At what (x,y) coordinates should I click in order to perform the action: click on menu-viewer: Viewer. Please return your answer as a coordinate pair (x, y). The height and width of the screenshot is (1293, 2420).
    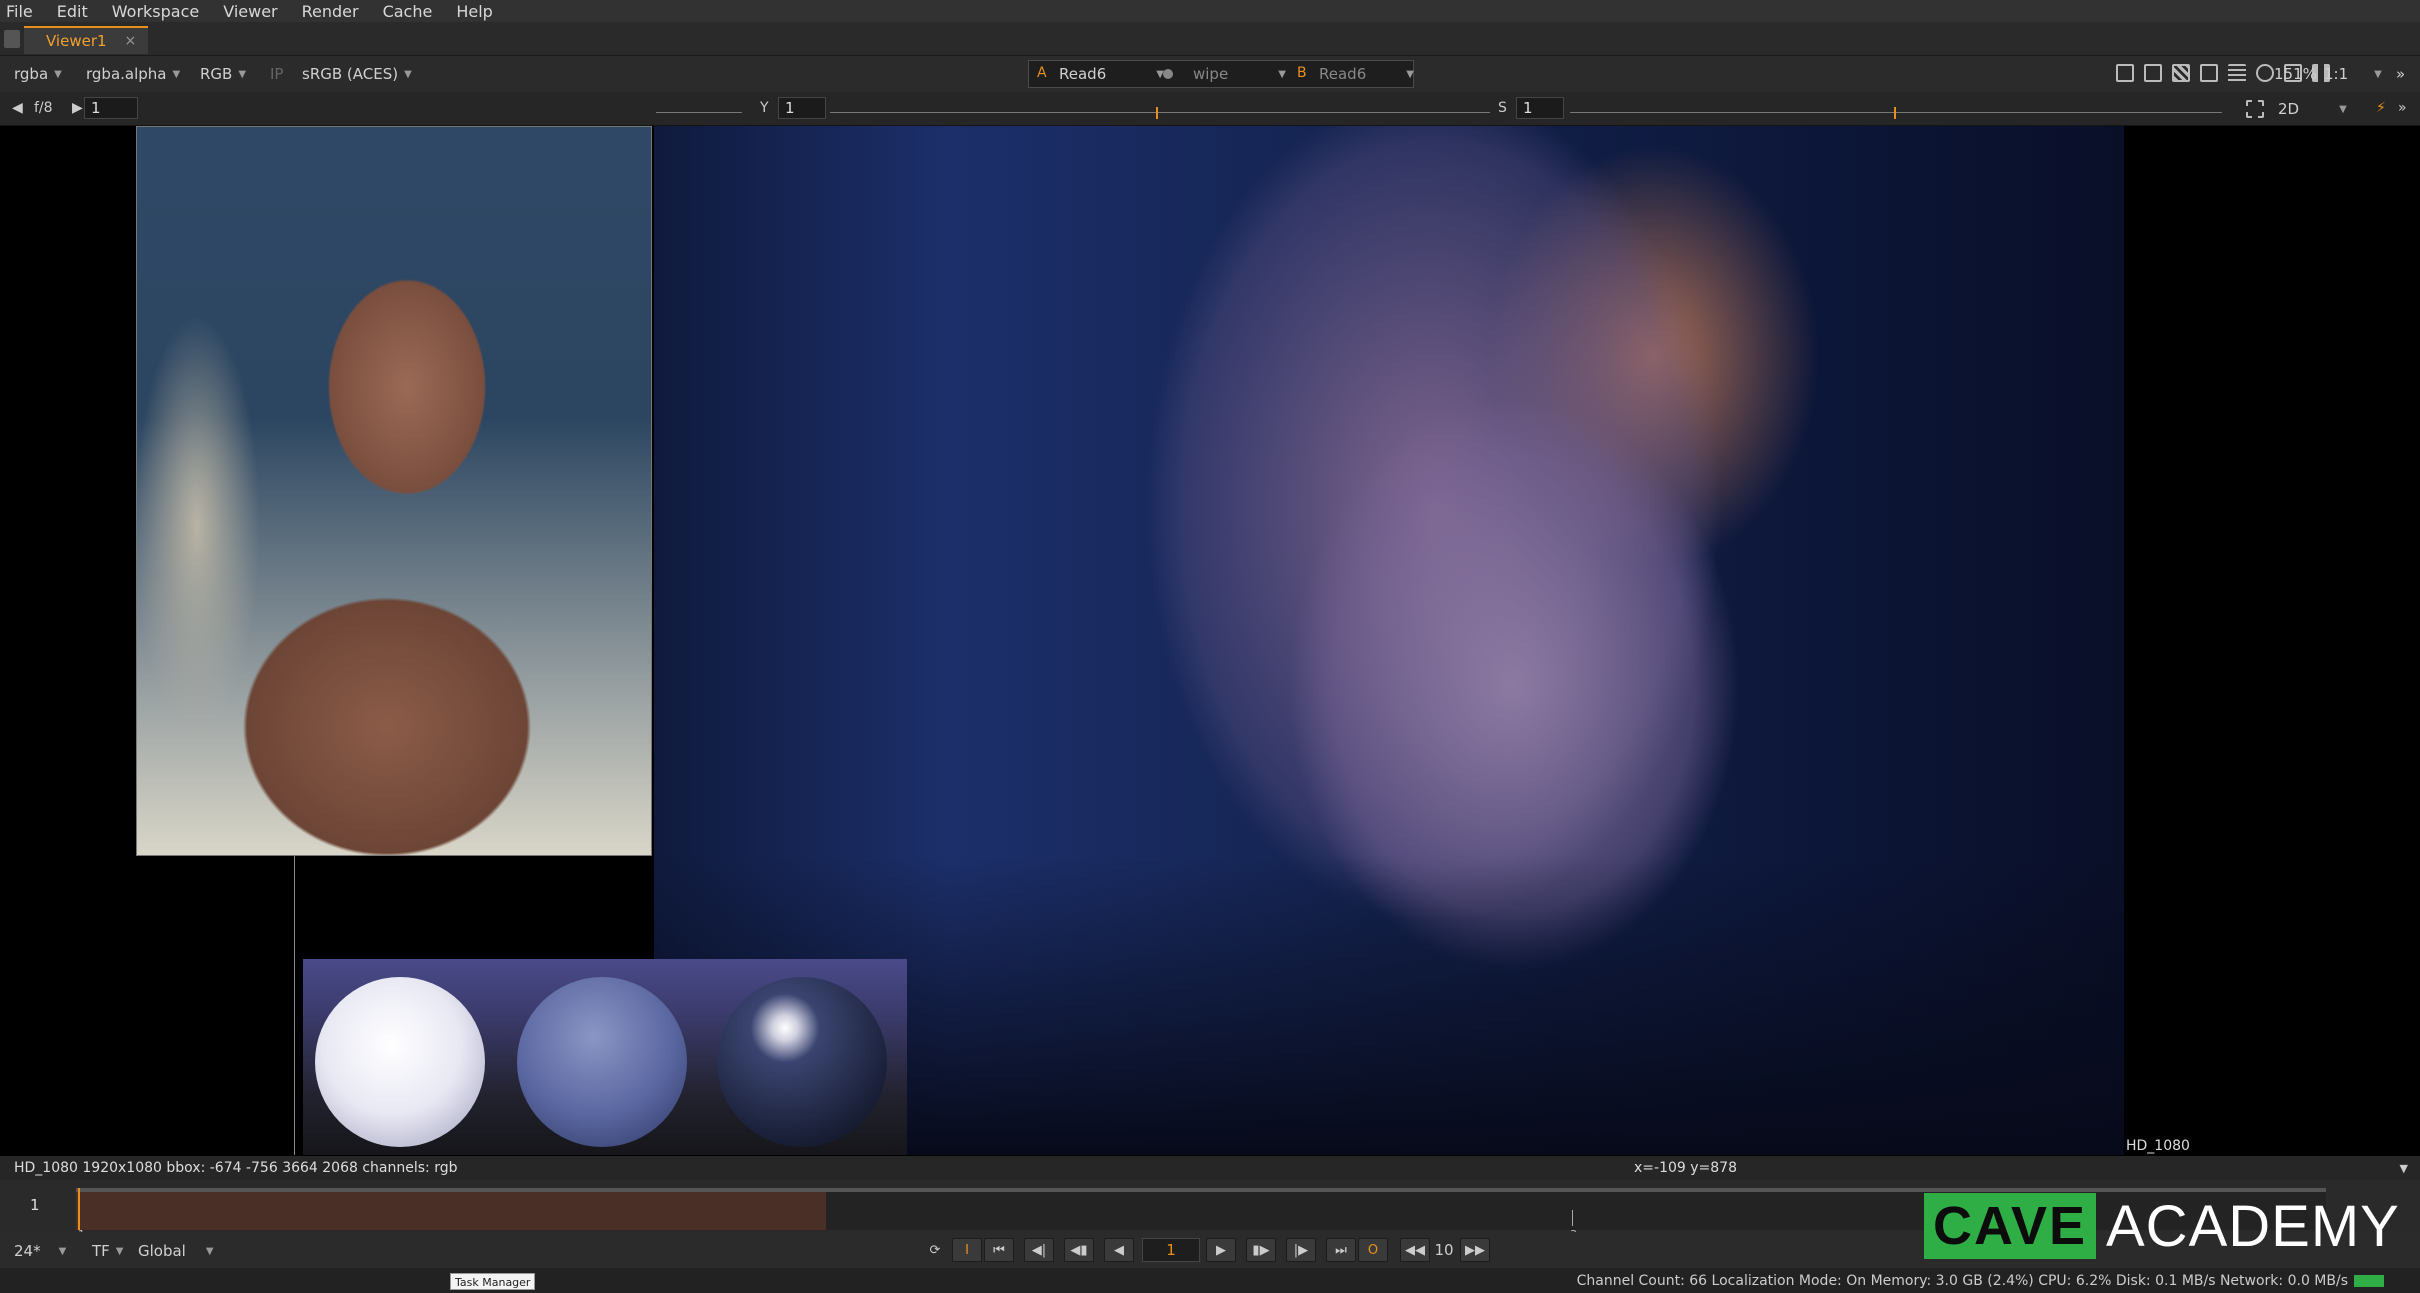
    Looking at the image, I should click on (250, 11).